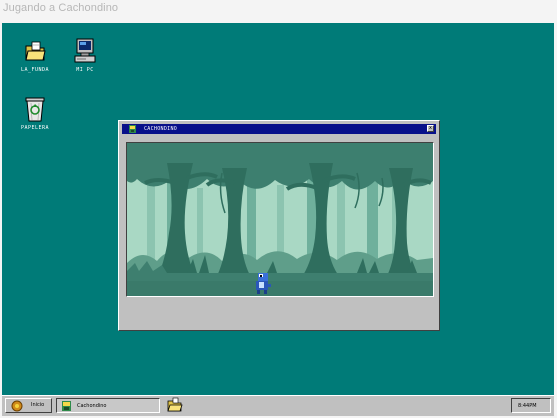  I want to click on close-button: x, so click(430, 128).